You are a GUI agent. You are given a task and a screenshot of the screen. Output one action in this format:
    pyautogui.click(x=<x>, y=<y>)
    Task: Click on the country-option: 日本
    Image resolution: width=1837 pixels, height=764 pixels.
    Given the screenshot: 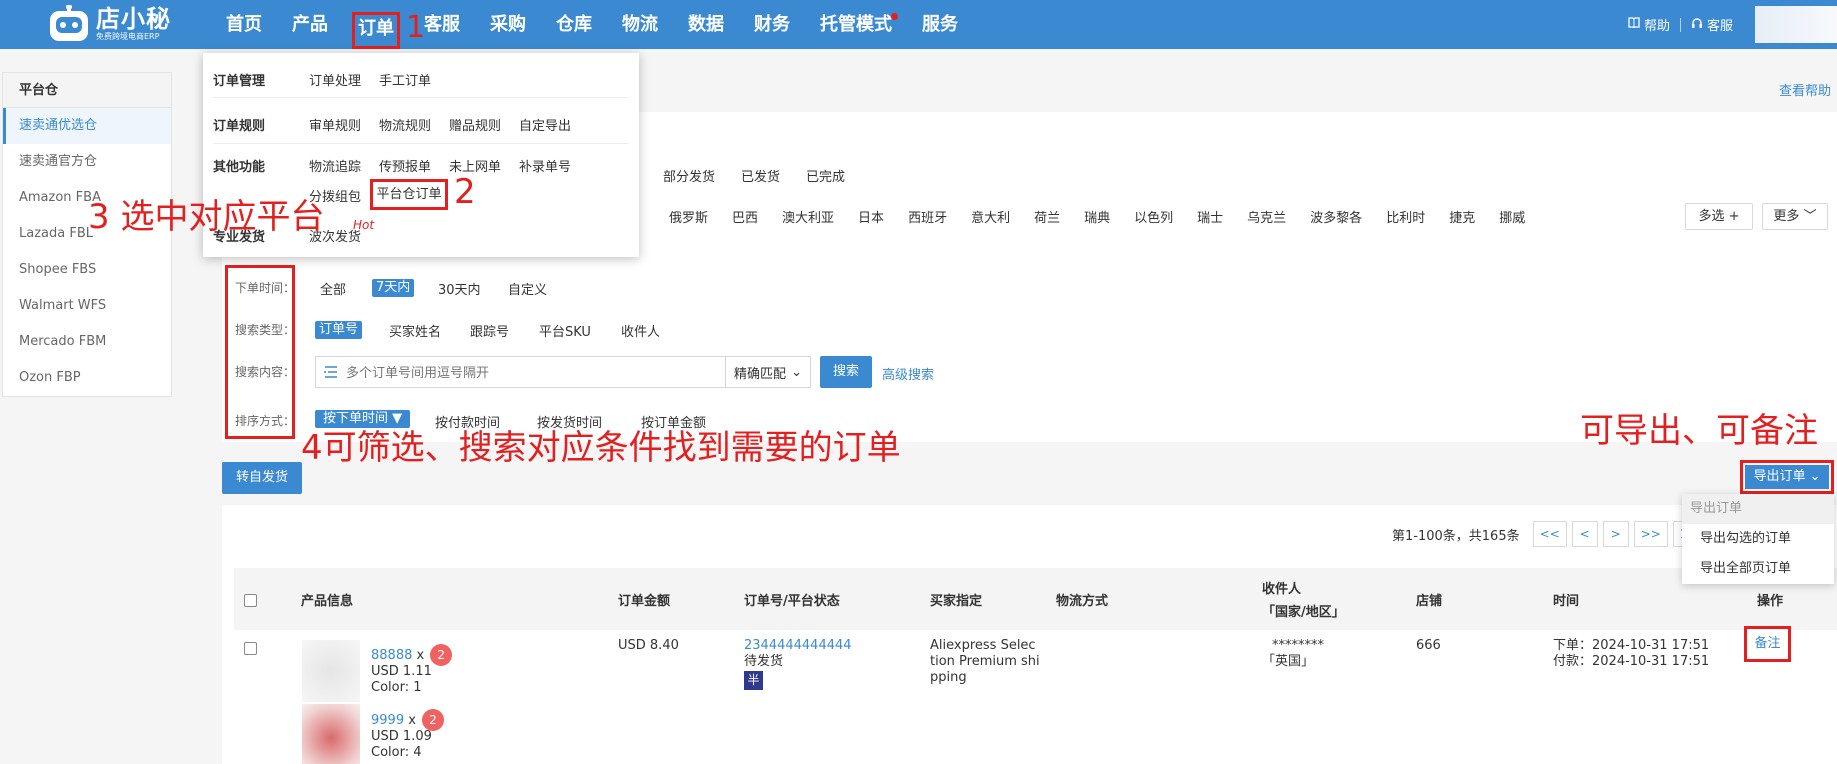 What is the action you would take?
    pyautogui.click(x=871, y=216)
    